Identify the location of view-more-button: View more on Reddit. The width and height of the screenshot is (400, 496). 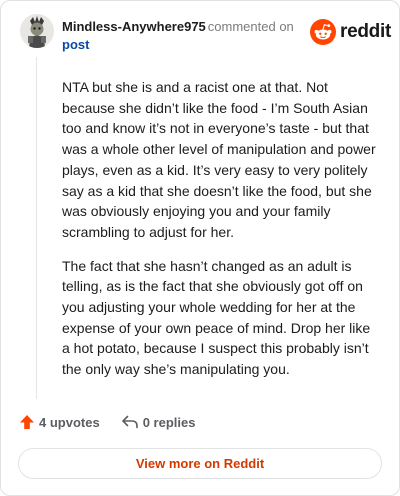
(200, 463).